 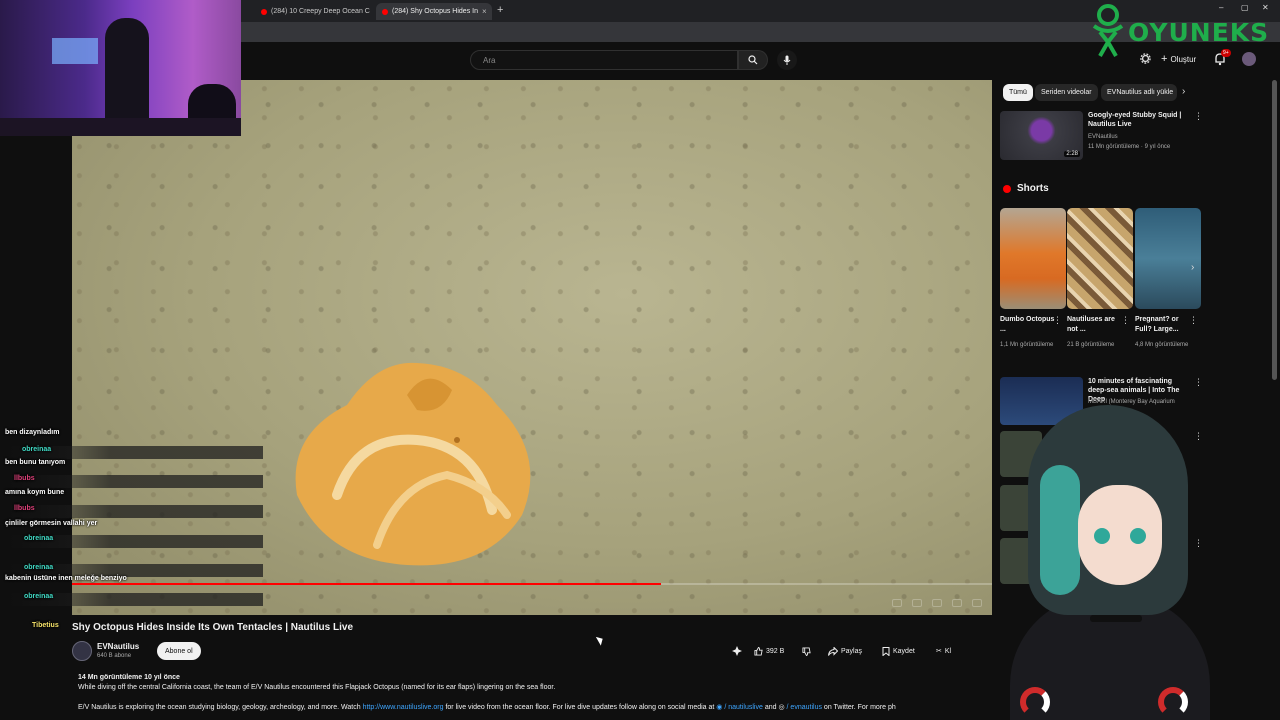 What do you see at coordinates (719, 707) in the screenshot?
I see `facebook-icon: ◉` at bounding box center [719, 707].